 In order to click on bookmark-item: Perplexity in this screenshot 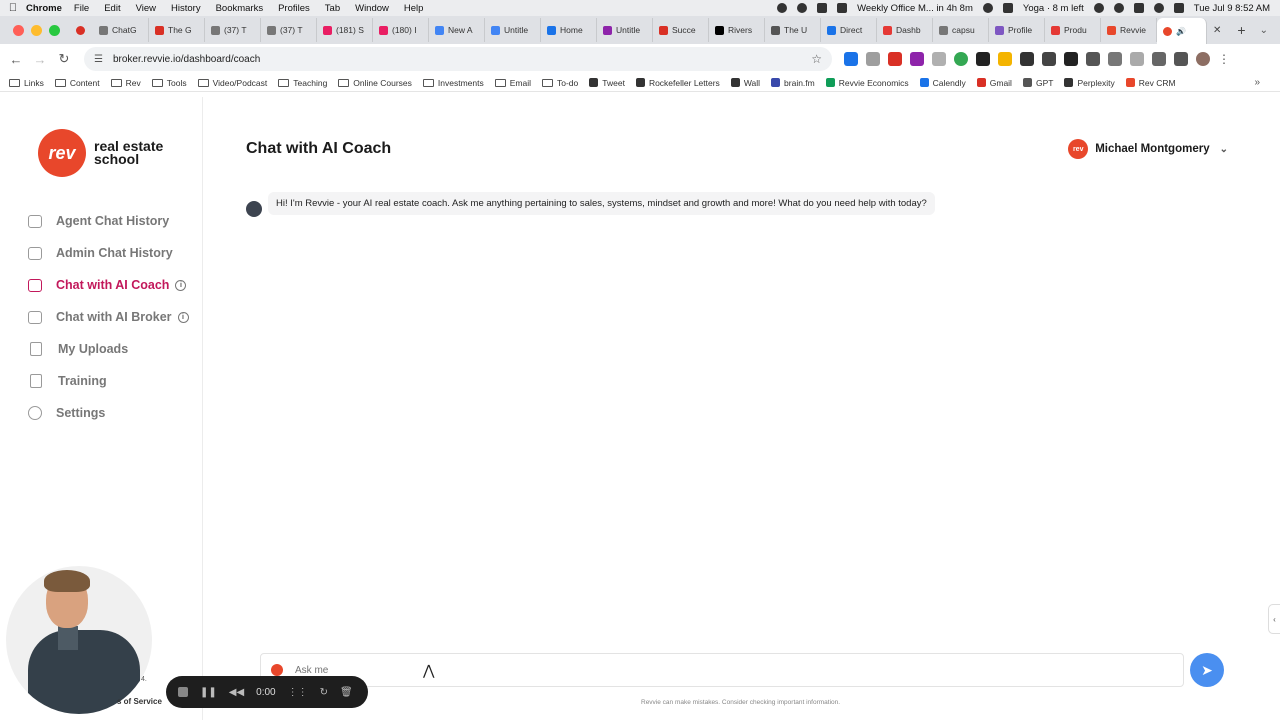, I will do `click(1089, 83)`.